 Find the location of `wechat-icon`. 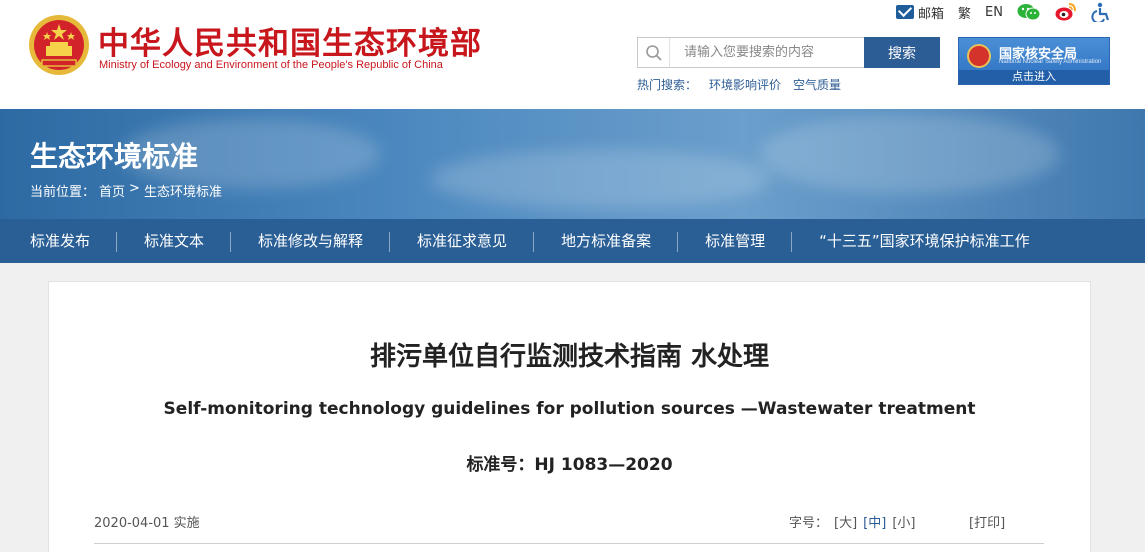

wechat-icon is located at coordinates (1029, 12).